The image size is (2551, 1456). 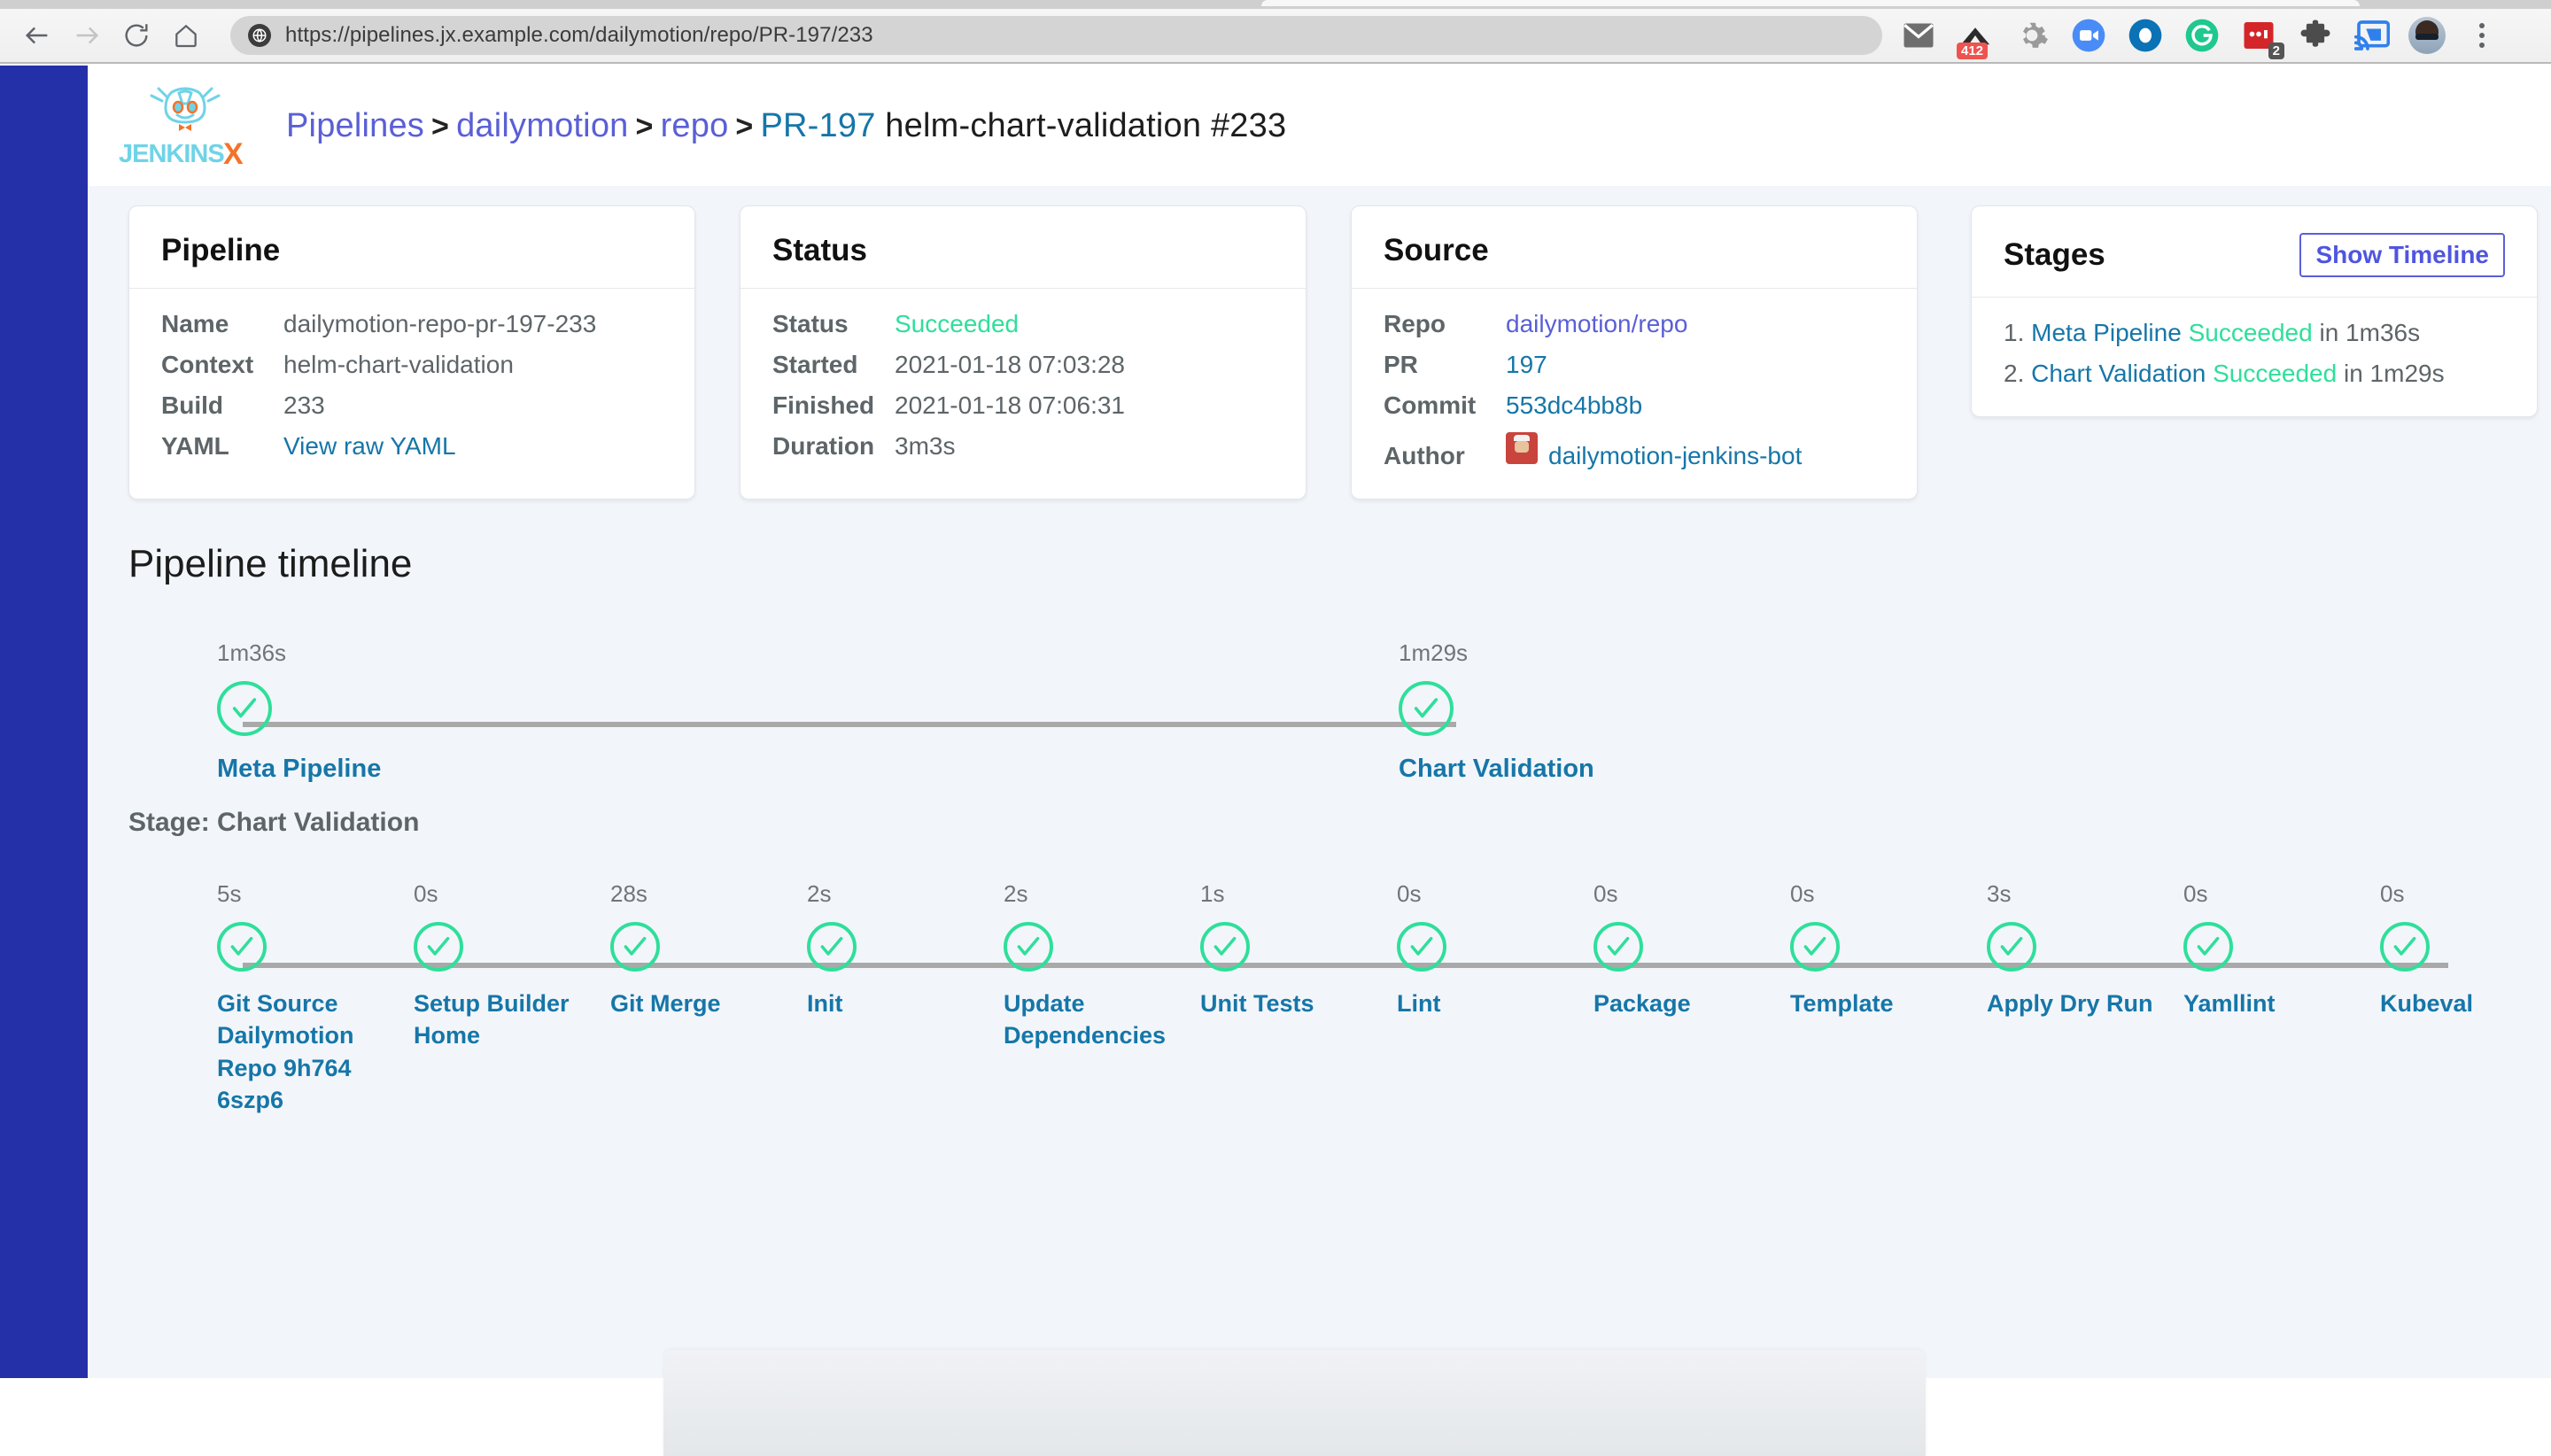 I want to click on cast-icon, so click(x=2372, y=36).